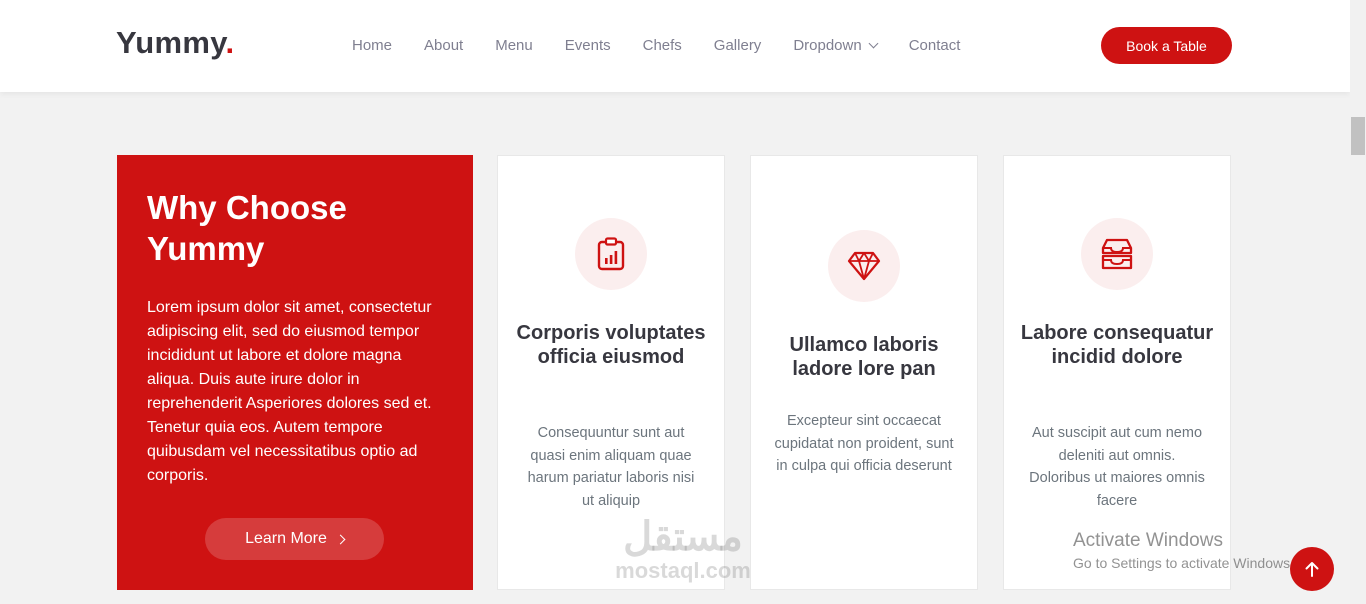 This screenshot has height=604, width=1366. I want to click on learn-more-label: Learn More, so click(286, 538).